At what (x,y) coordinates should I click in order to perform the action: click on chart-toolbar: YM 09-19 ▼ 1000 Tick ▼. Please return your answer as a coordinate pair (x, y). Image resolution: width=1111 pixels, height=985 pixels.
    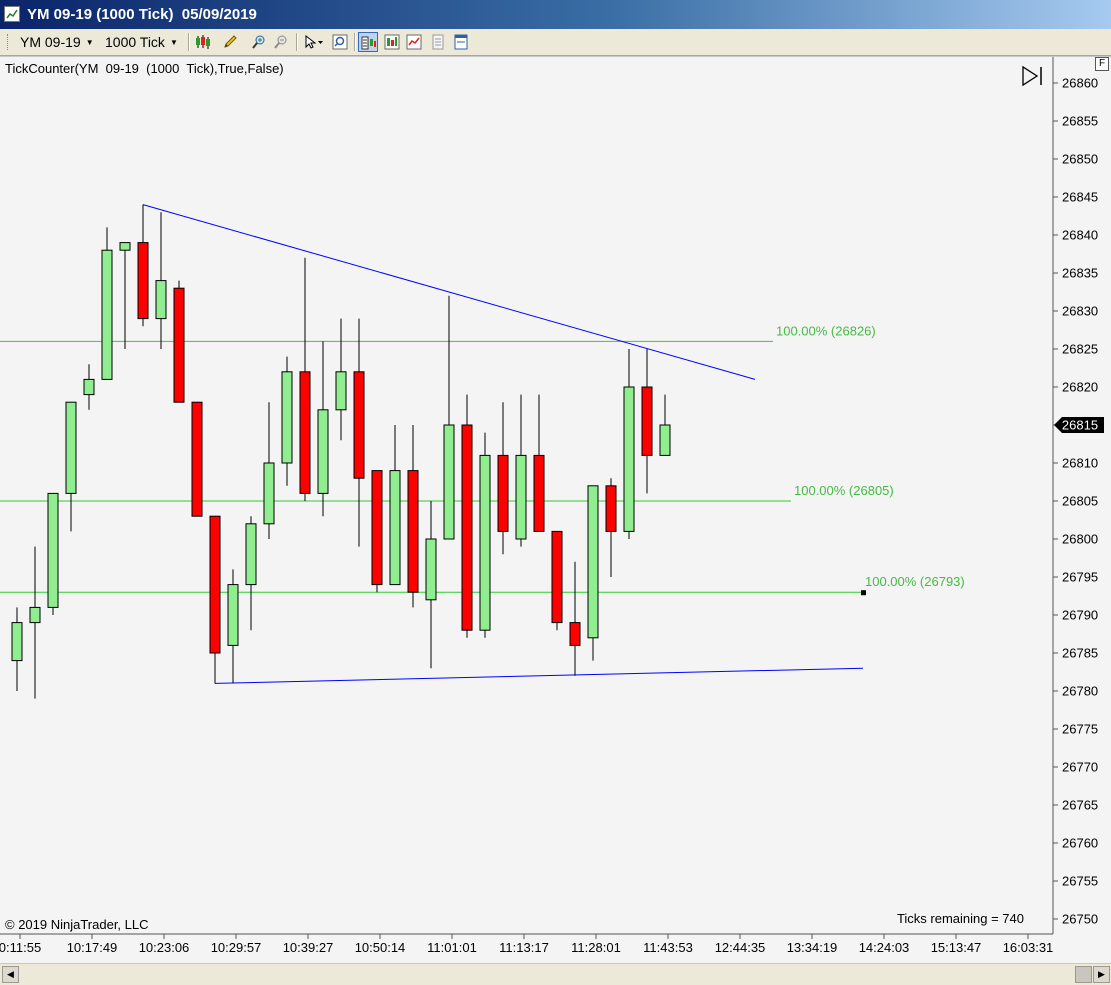
    Looking at the image, I should click on (555, 42).